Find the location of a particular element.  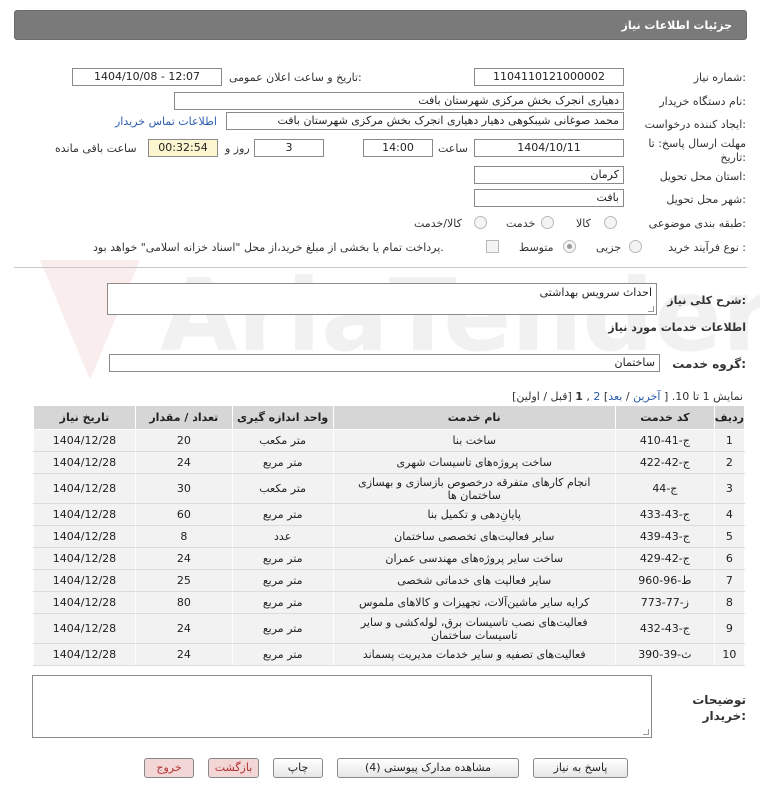

process-option-minor: جزیی is located at coordinates (609, 247).